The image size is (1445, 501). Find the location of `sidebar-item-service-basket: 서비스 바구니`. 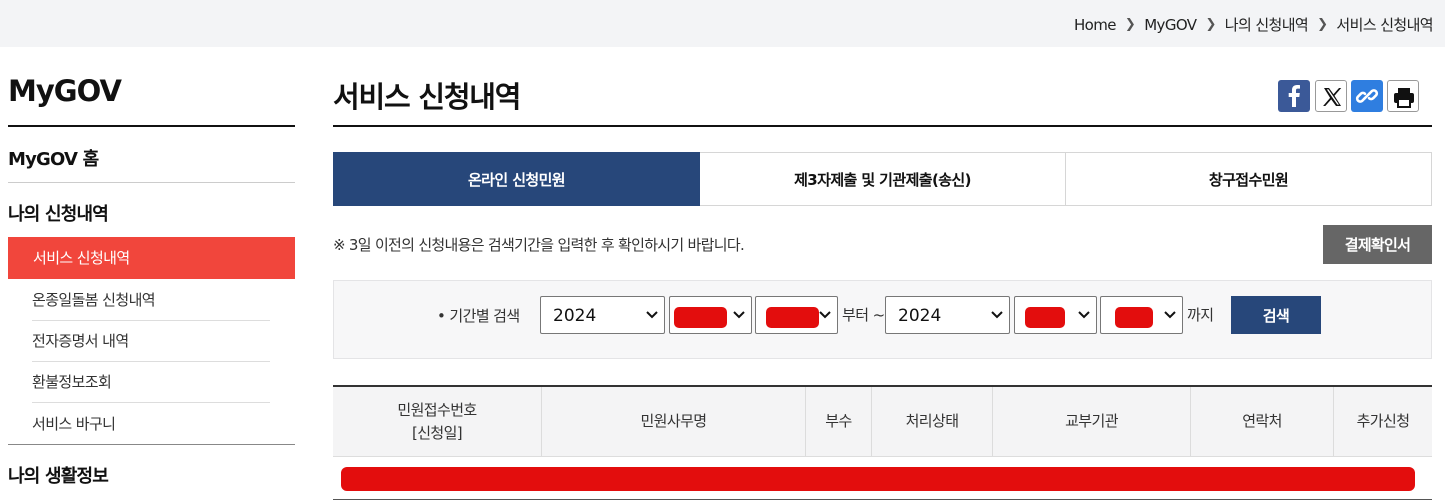

sidebar-item-service-basket: 서비스 바구니 is located at coordinates (151, 424).